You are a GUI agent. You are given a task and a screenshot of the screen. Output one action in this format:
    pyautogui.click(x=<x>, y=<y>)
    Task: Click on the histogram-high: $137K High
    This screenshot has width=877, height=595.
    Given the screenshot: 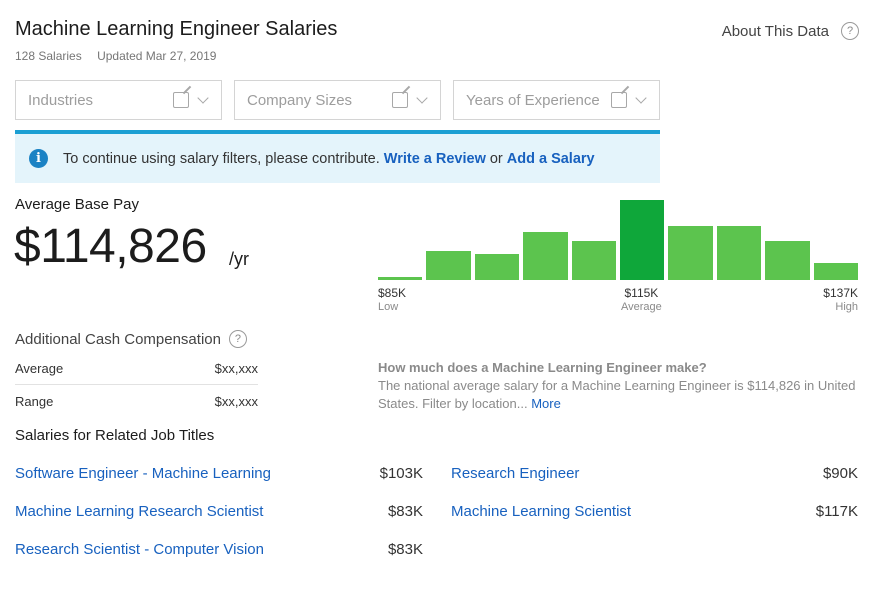 What is the action you would take?
    pyautogui.click(x=840, y=299)
    